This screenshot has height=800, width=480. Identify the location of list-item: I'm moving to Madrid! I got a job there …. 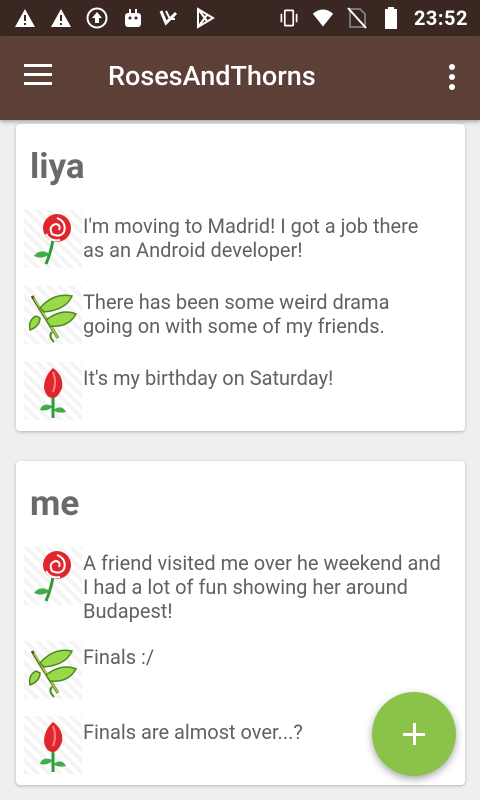
(239, 240).